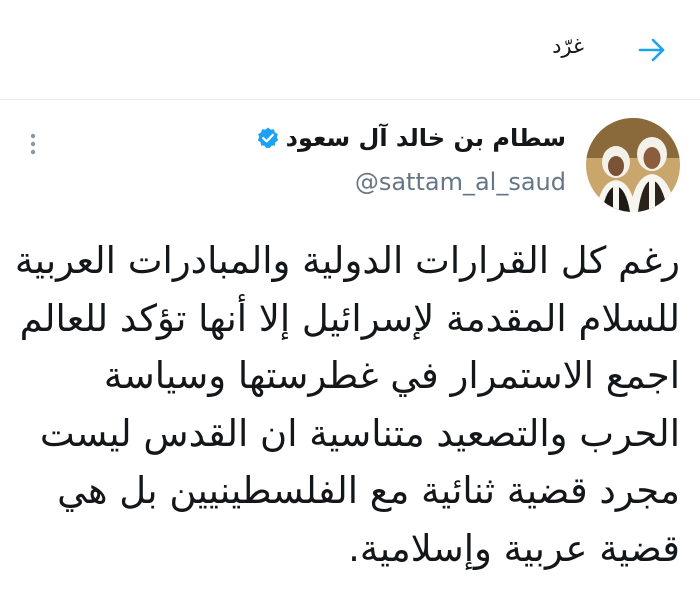  Describe the element at coordinates (568, 46) in the screenshot. I see `tweet-button-label: غرّد` at that location.